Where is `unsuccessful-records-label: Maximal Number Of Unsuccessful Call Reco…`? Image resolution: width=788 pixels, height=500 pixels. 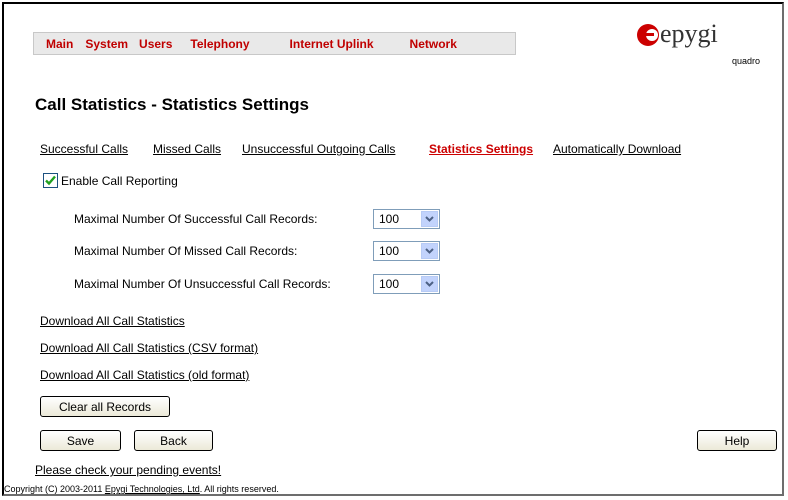 unsuccessful-records-label: Maximal Number Of Unsuccessful Call Reco… is located at coordinates (202, 284).